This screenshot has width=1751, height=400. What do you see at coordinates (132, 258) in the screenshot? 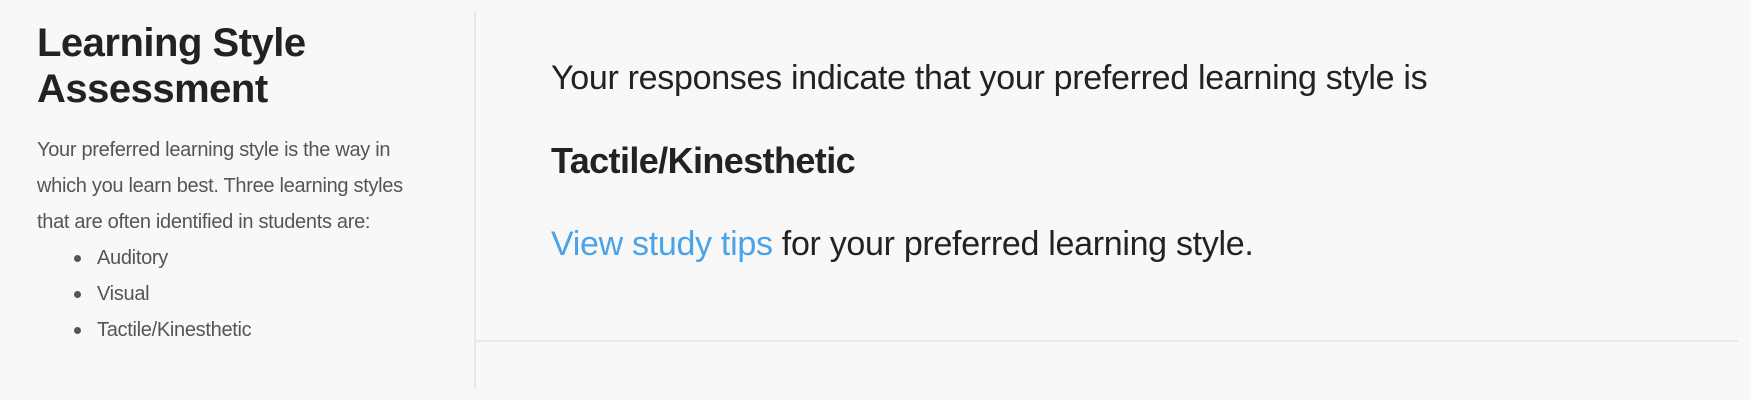
I see `list-item-label: Auditory` at bounding box center [132, 258].